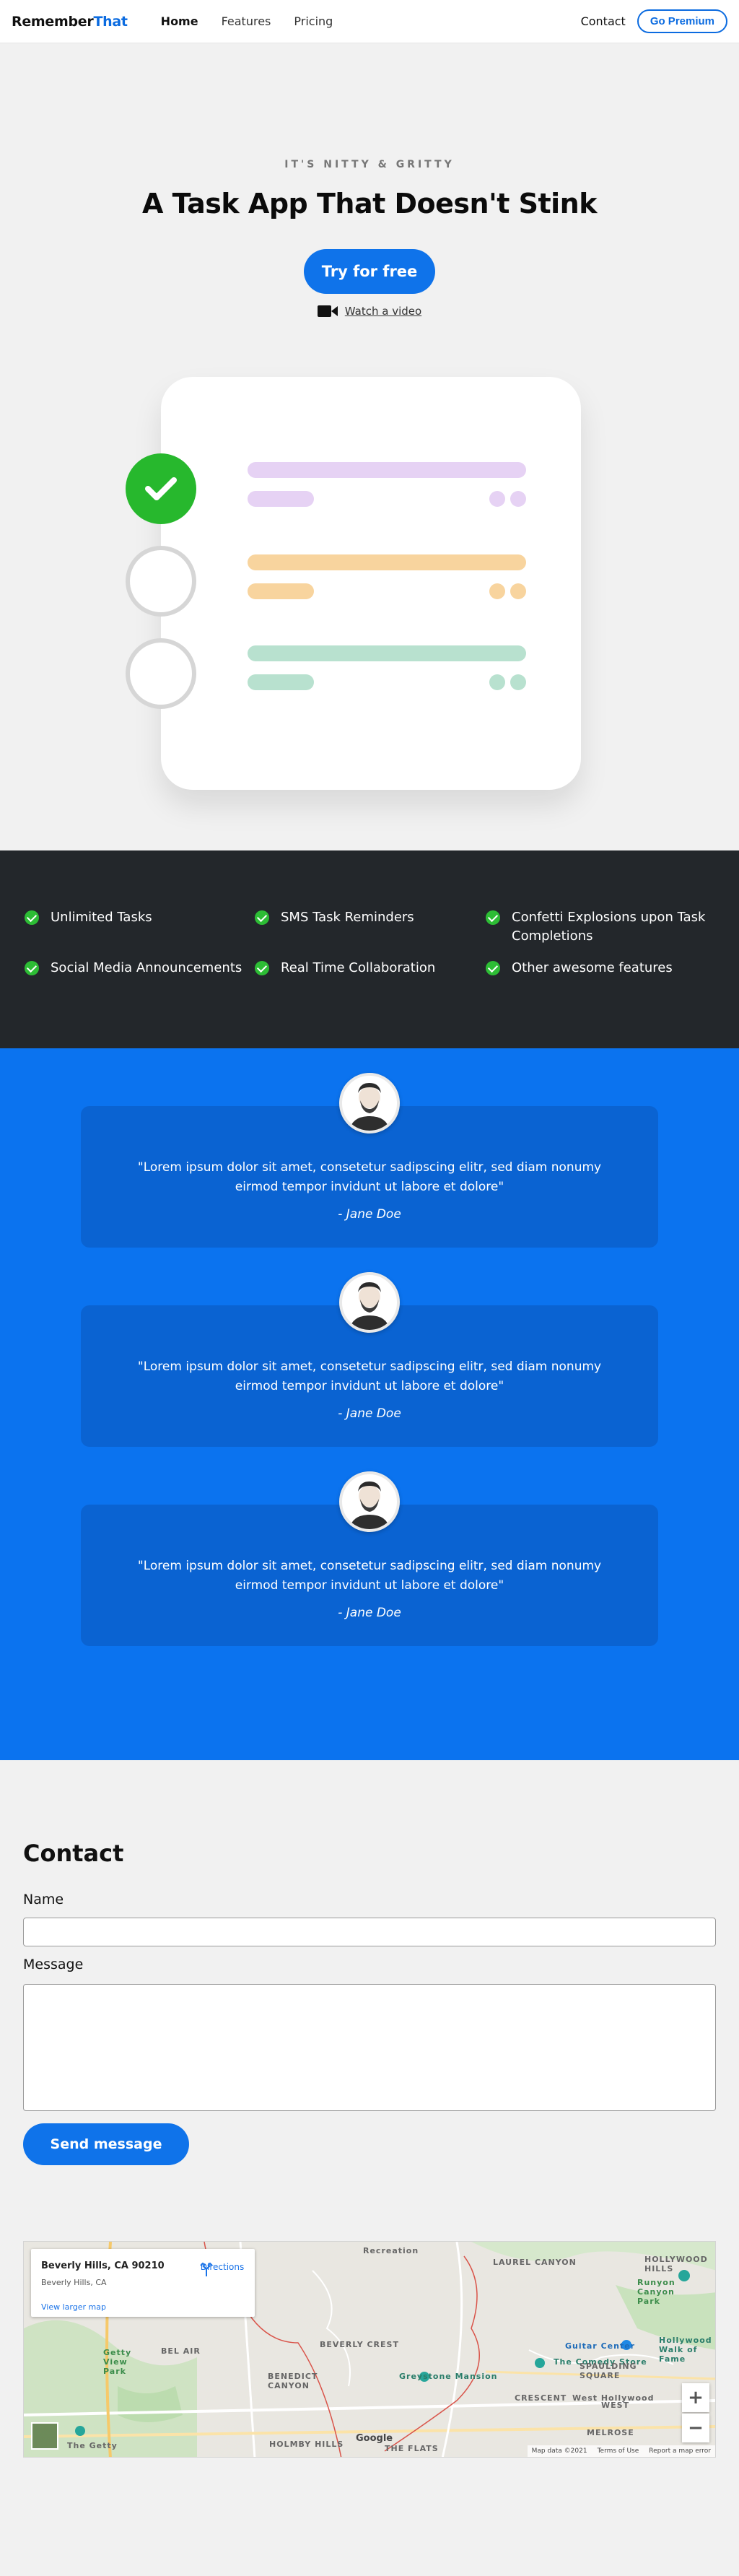 This screenshot has width=739, height=2576. I want to click on nav-link-home: Home, so click(180, 21).